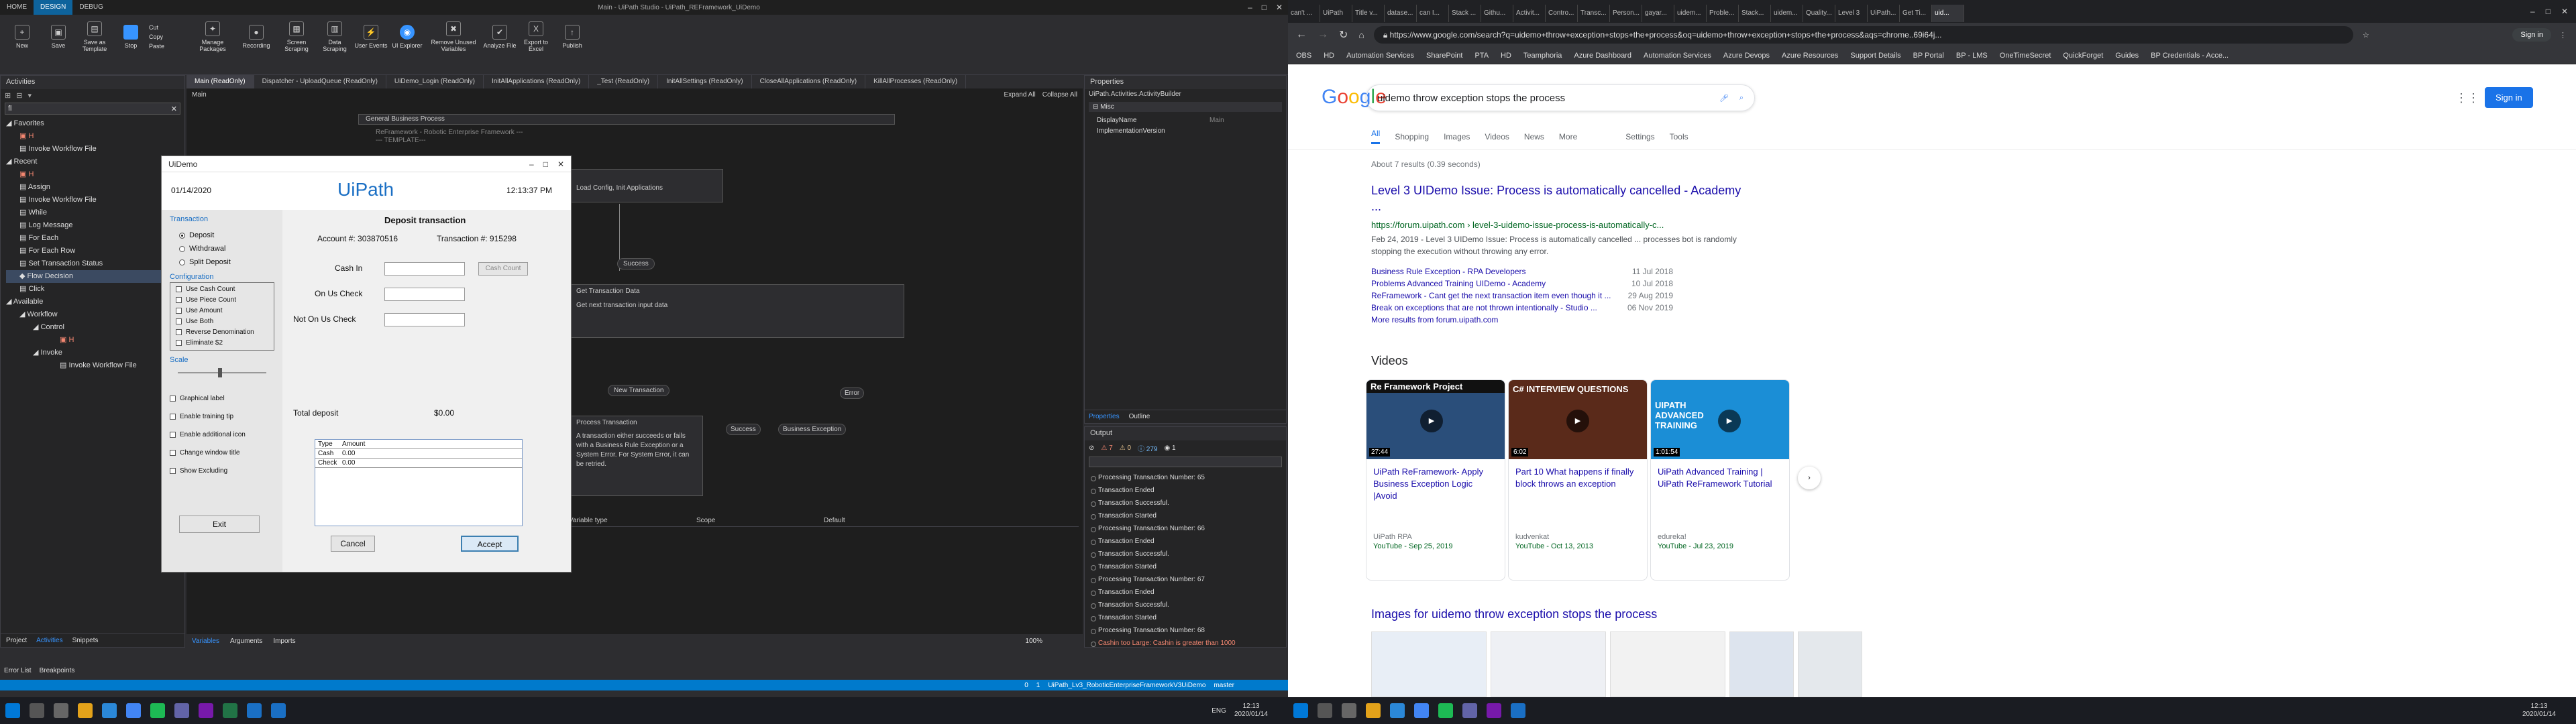  Describe the element at coordinates (1421, 710) in the screenshot. I see `chrome-icon` at that location.